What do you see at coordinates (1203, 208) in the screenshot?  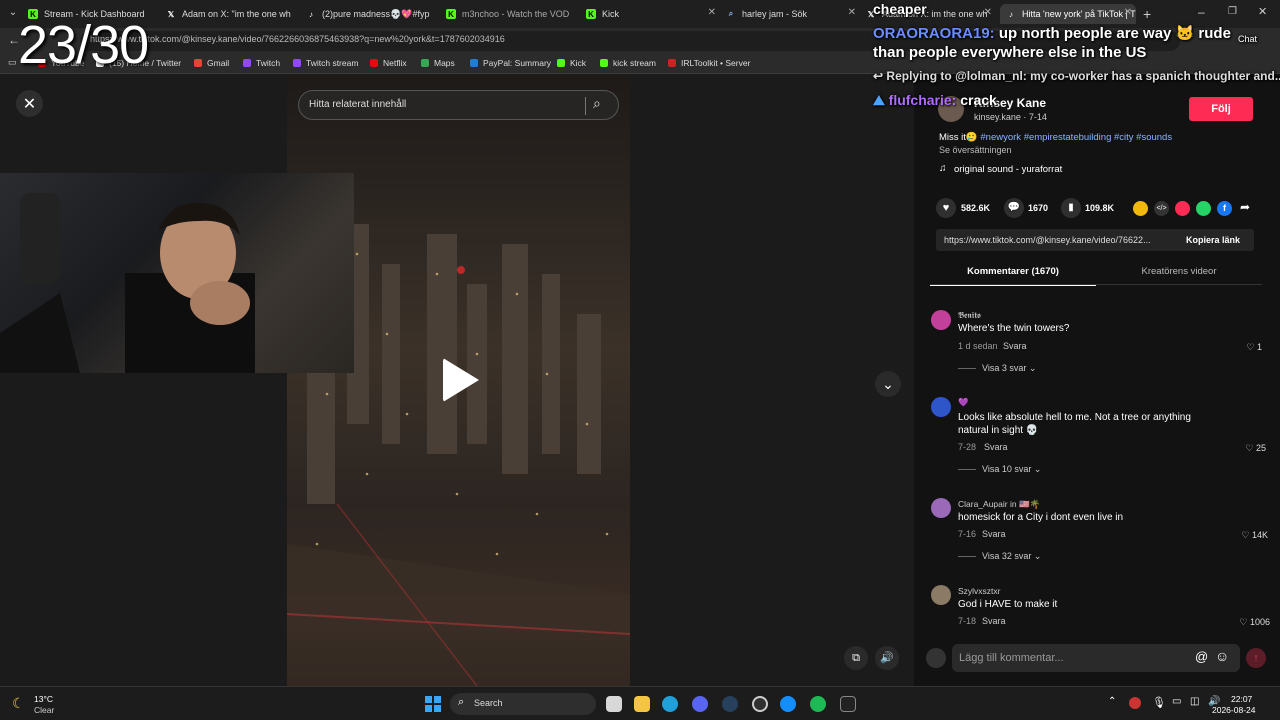 I see `whatsapp-icon` at bounding box center [1203, 208].